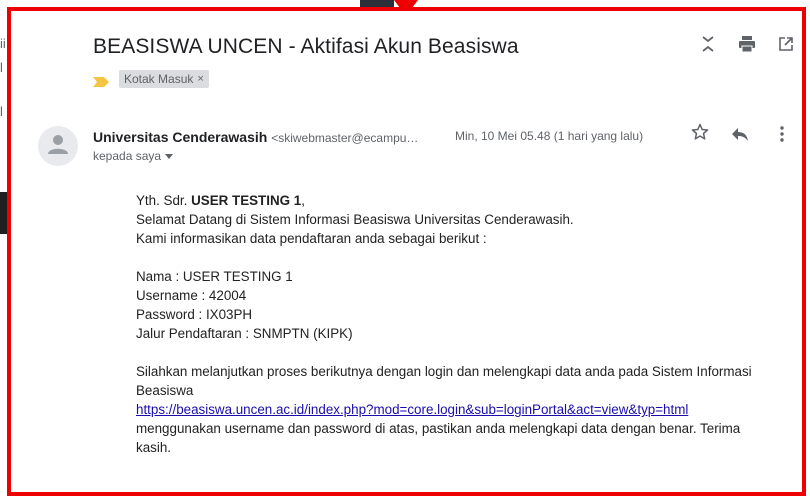 Image resolution: width=810 pixels, height=501 pixels. Describe the element at coordinates (740, 134) in the screenshot. I see `reply-icon` at that location.